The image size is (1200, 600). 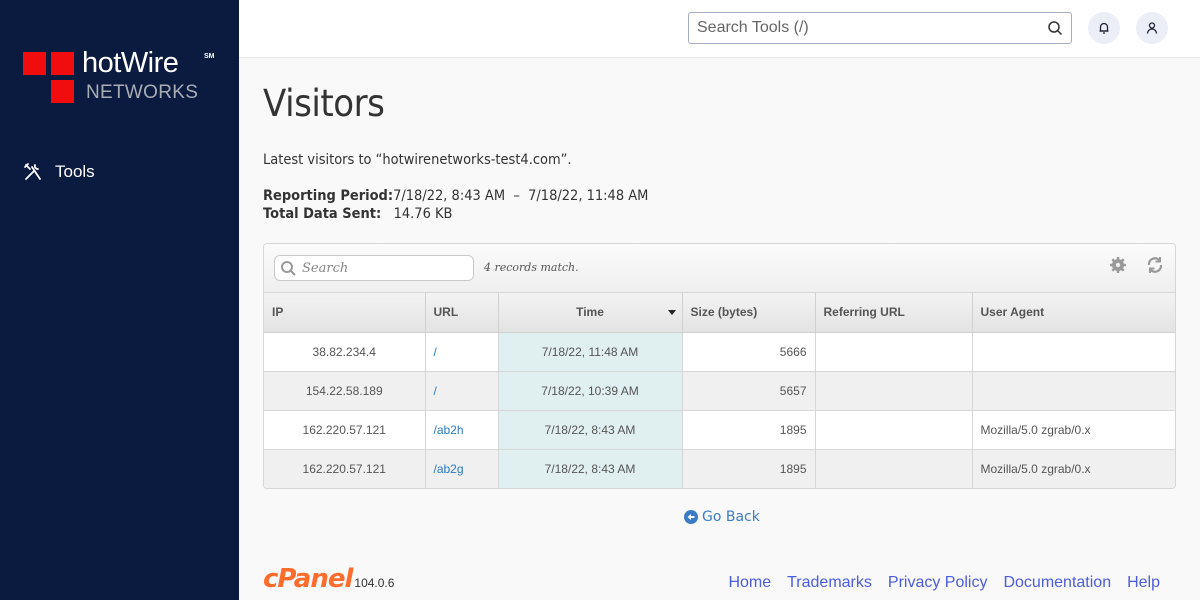 I want to click on table-row: 38.82.234.4 / 7/18/22, 11:48 AM 5666, so click(x=719, y=352).